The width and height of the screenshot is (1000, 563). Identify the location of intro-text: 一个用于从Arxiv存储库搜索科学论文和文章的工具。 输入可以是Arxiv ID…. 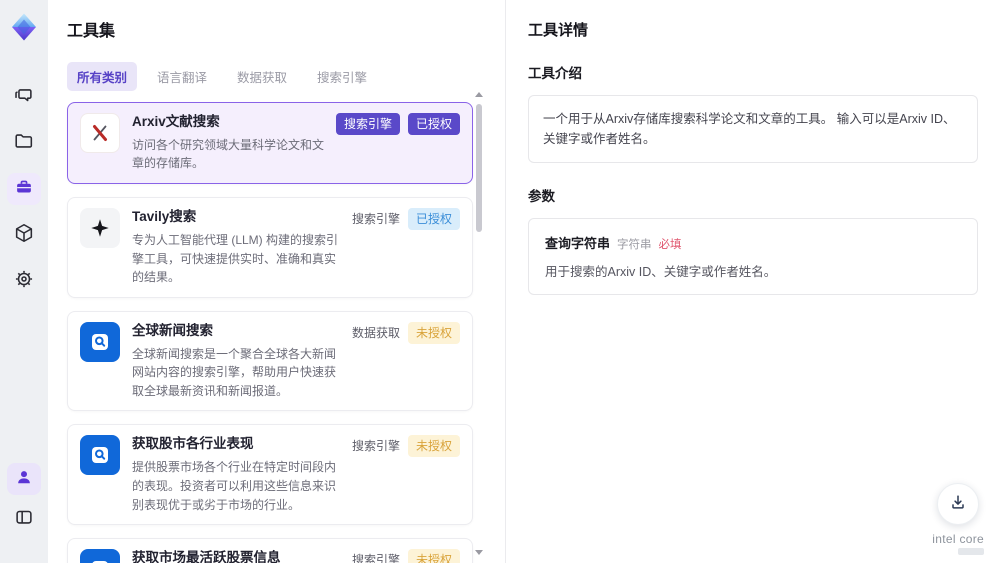
(753, 129).